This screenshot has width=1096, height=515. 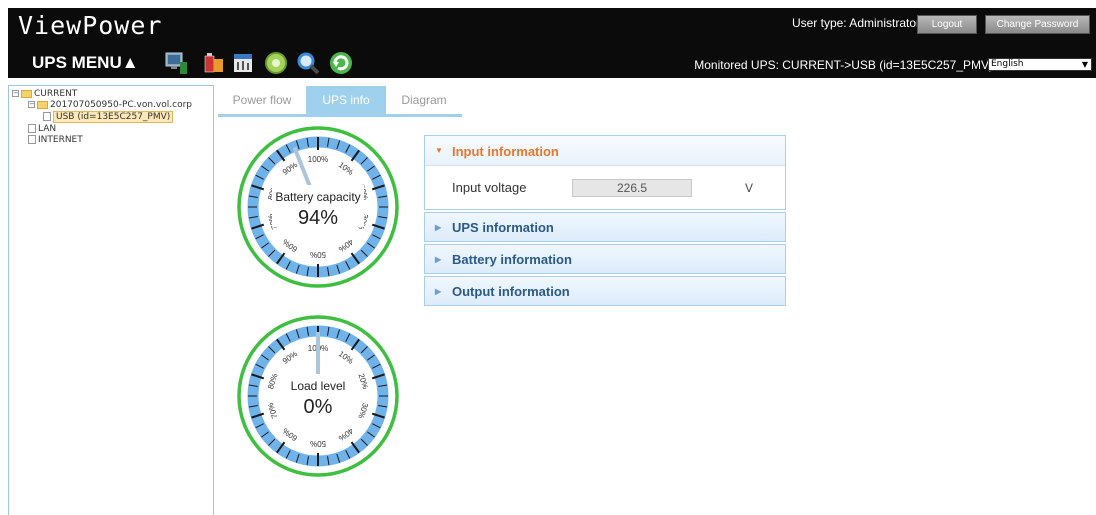 I want to click on tree-node-current: − CURRENT, so click(x=44, y=94).